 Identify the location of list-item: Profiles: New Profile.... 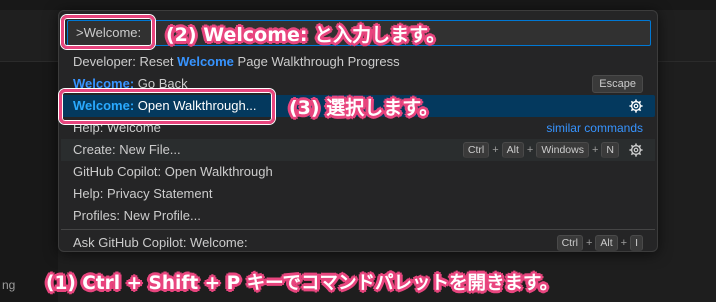
(358, 216).